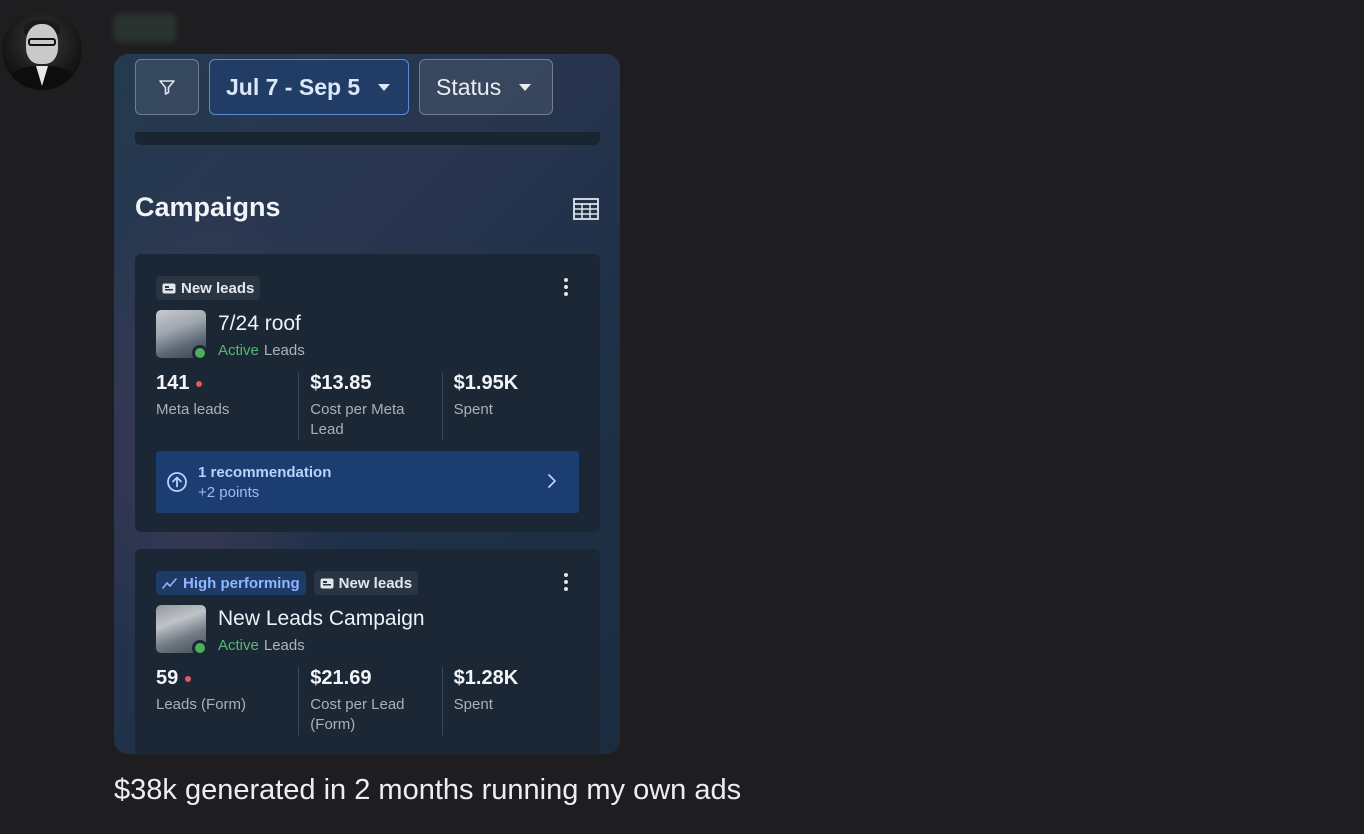 The height and width of the screenshot is (834, 1364). I want to click on username-blurred, so click(145, 28).